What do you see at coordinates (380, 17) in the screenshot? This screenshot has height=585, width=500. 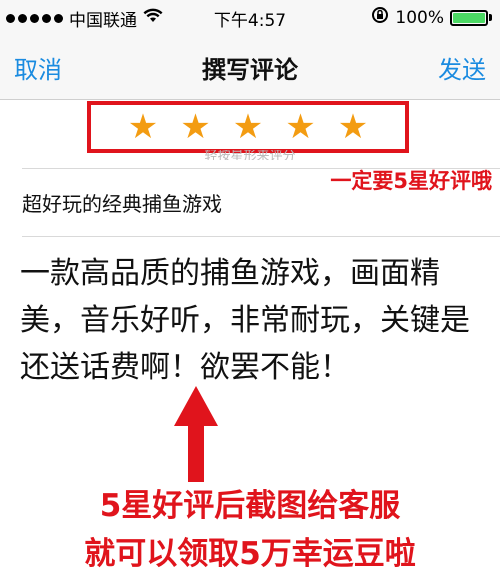 I see `rotation-lock-icon` at bounding box center [380, 17].